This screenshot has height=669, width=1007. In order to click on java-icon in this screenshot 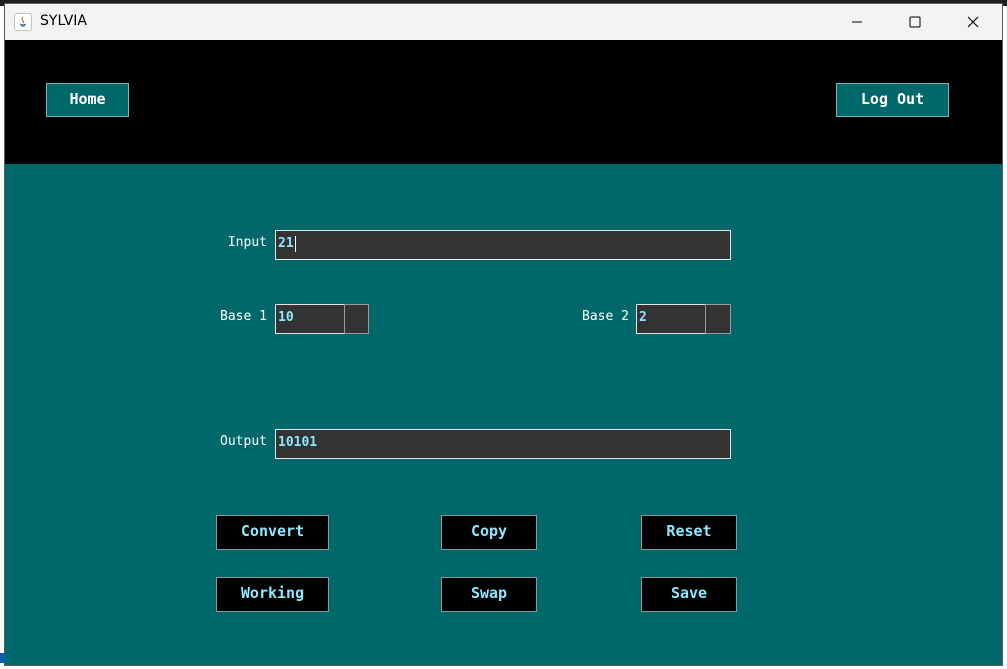, I will do `click(23, 22)`.